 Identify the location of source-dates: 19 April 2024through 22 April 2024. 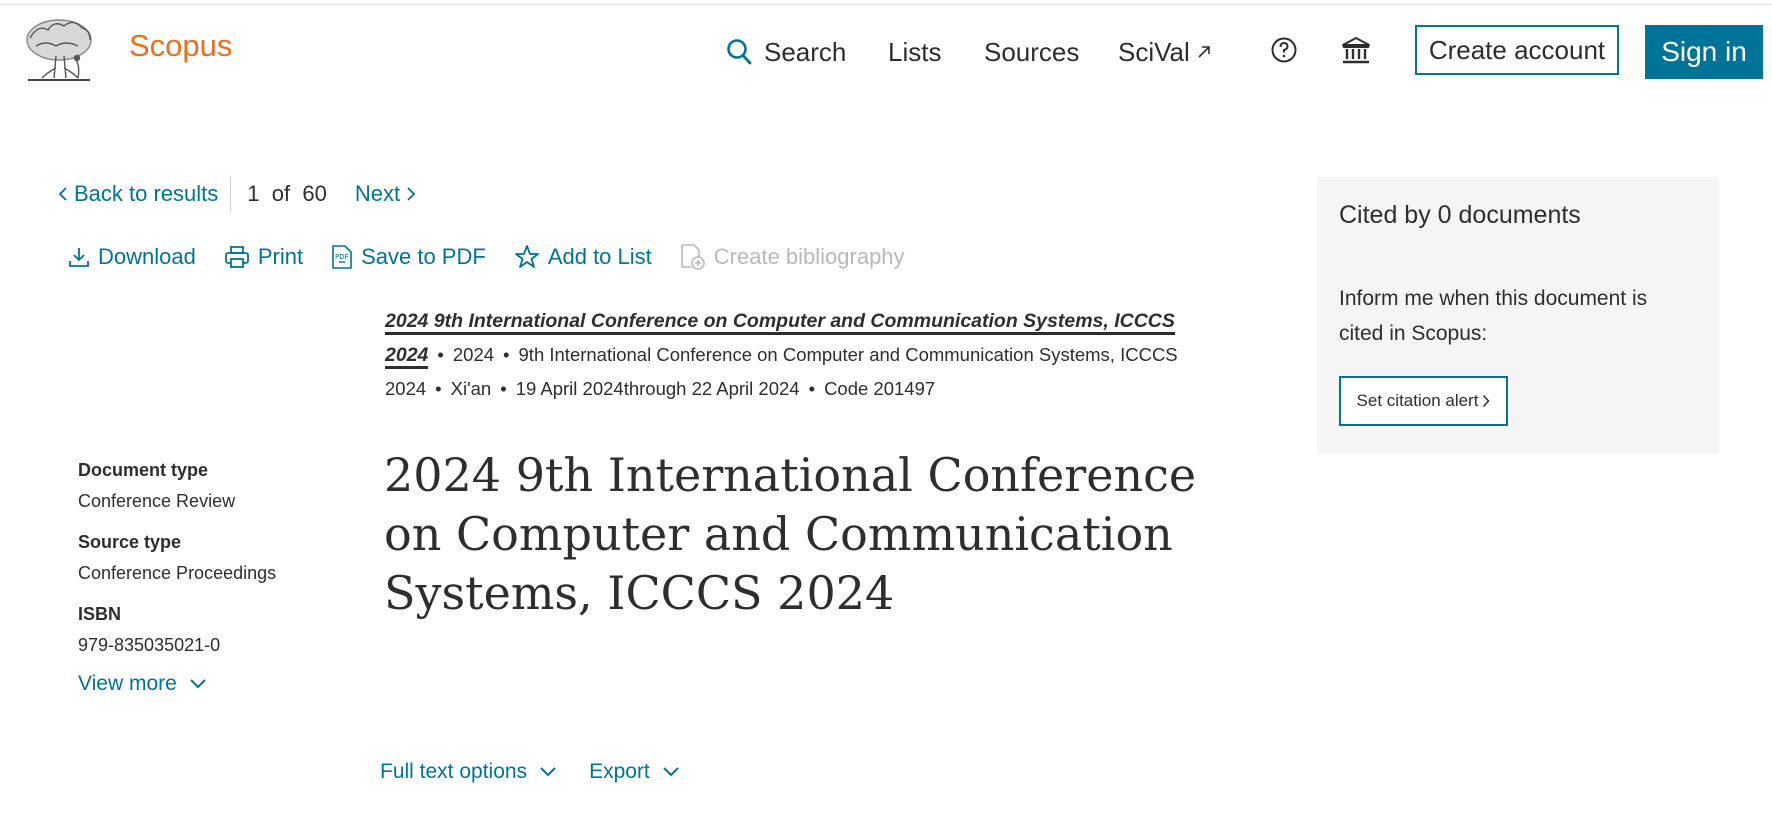
(657, 388).